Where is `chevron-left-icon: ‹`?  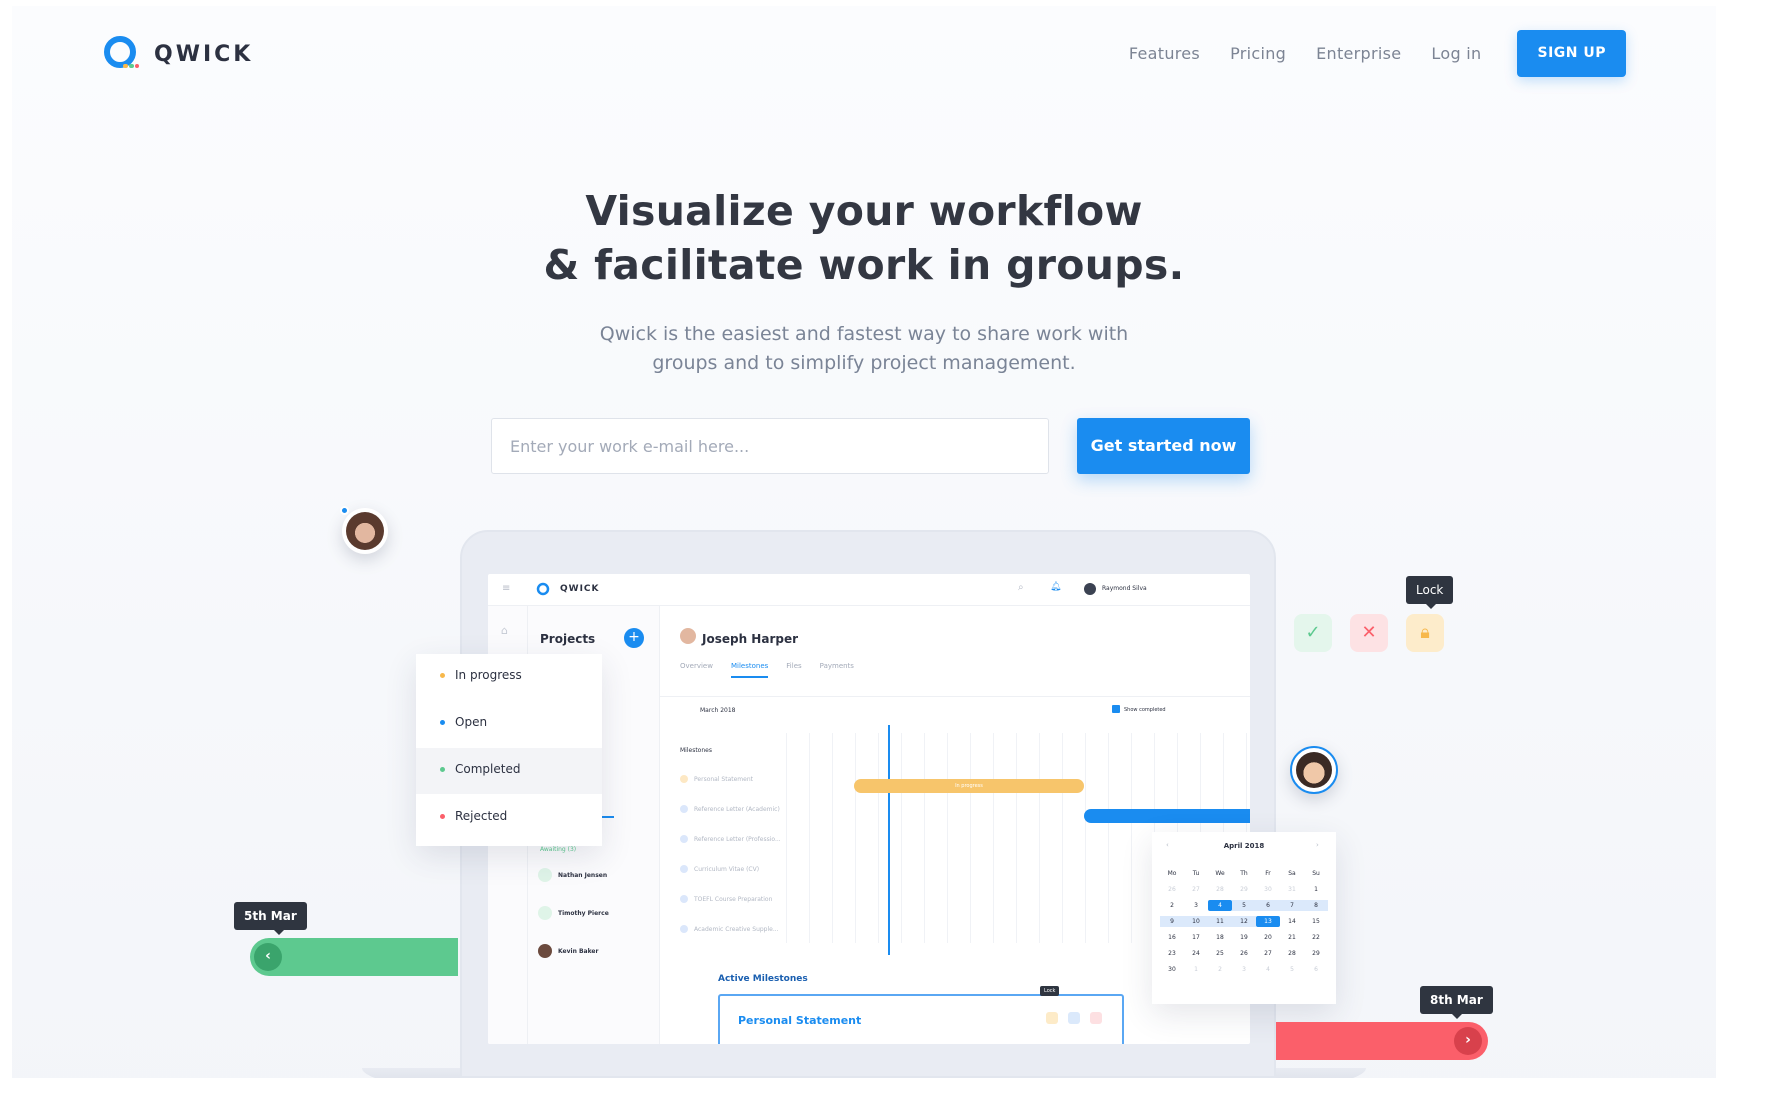 chevron-left-icon: ‹ is located at coordinates (268, 957).